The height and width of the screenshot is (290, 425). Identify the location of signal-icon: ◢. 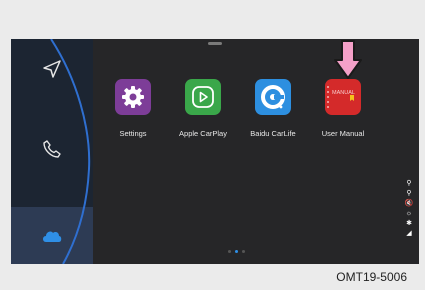
(409, 233).